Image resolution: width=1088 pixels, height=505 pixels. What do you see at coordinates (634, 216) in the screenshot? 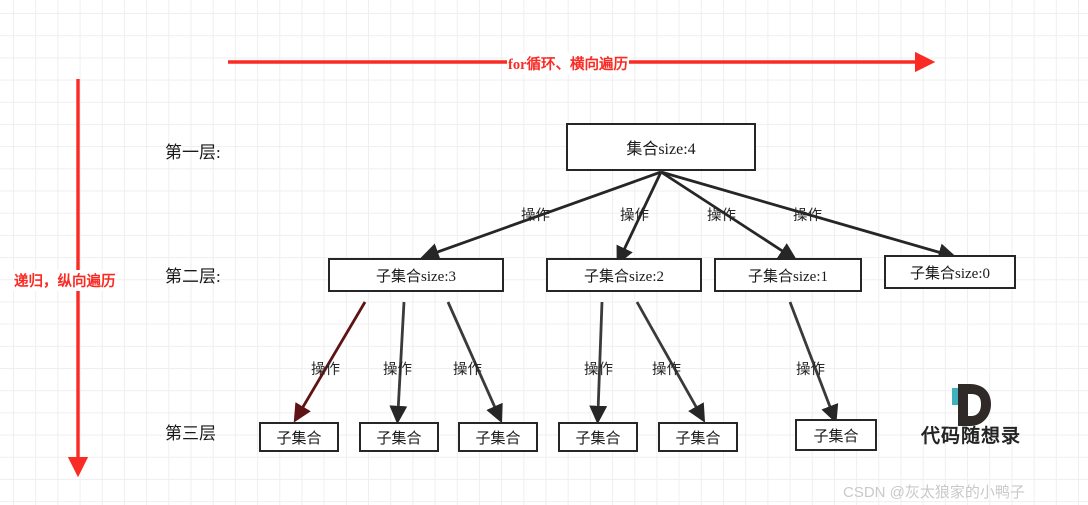
I see `edge-label-root-2: 操作` at bounding box center [634, 216].